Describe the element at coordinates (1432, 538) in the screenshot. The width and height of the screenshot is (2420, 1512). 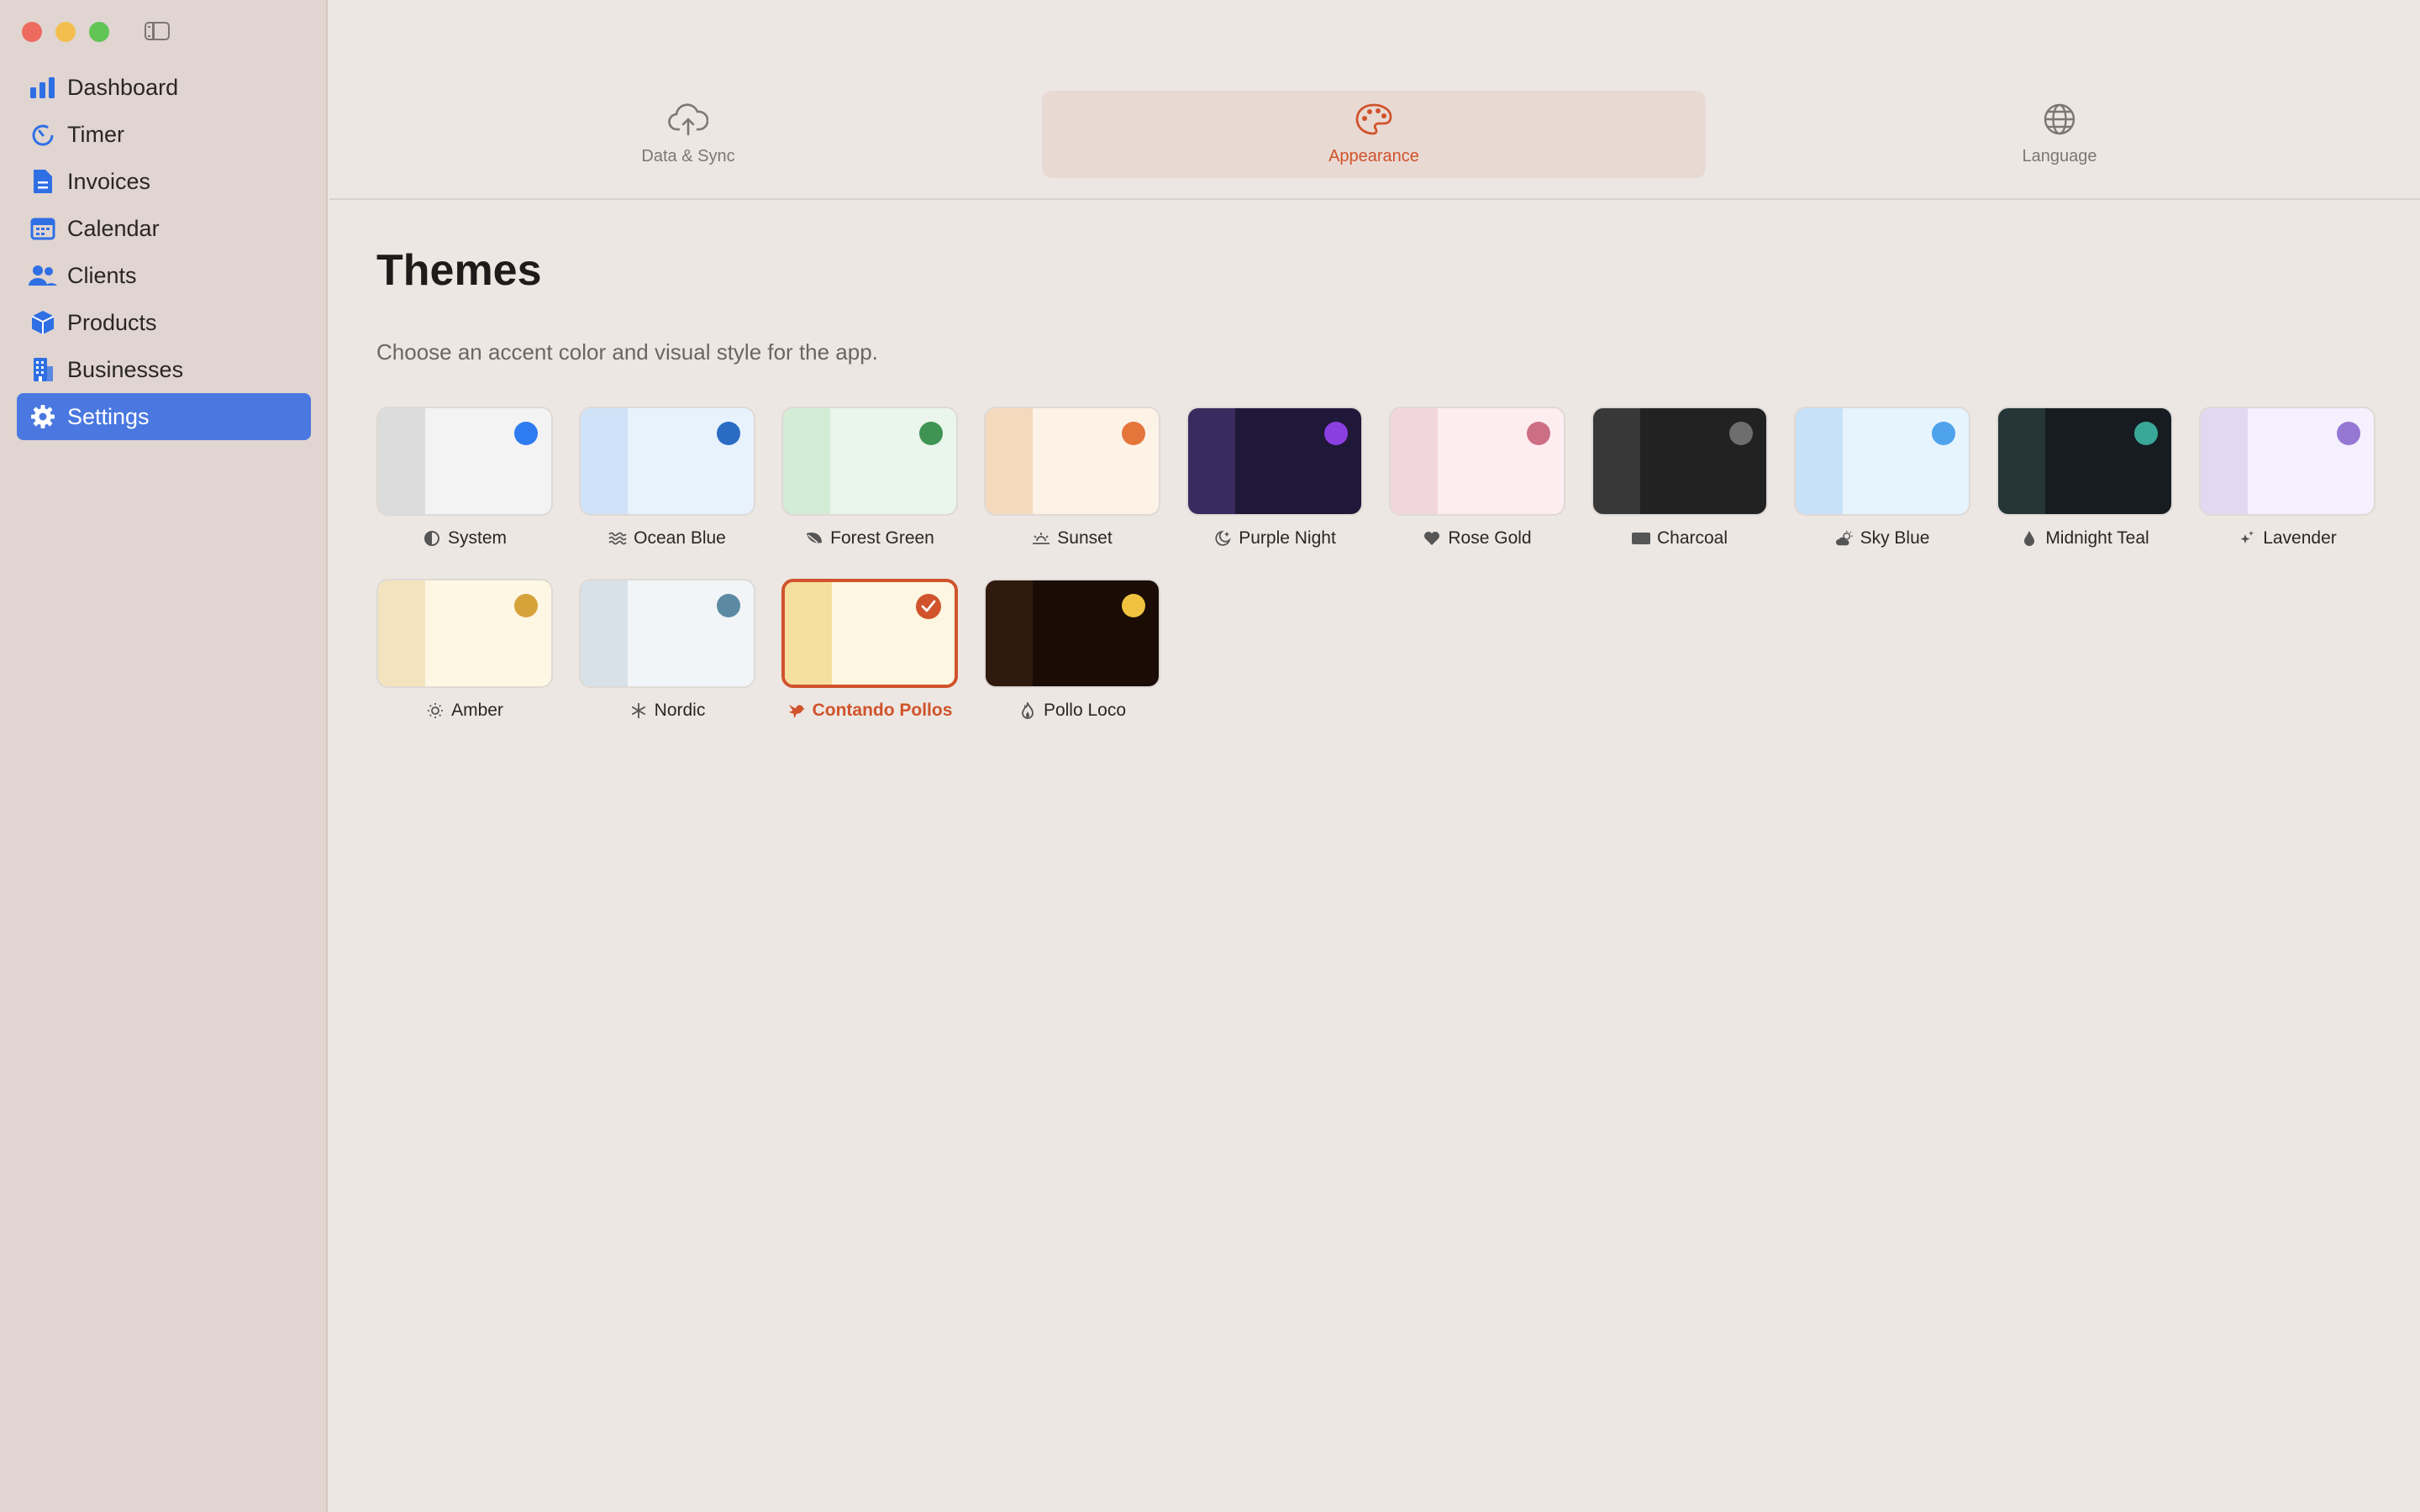
I see `heart-icon` at that location.